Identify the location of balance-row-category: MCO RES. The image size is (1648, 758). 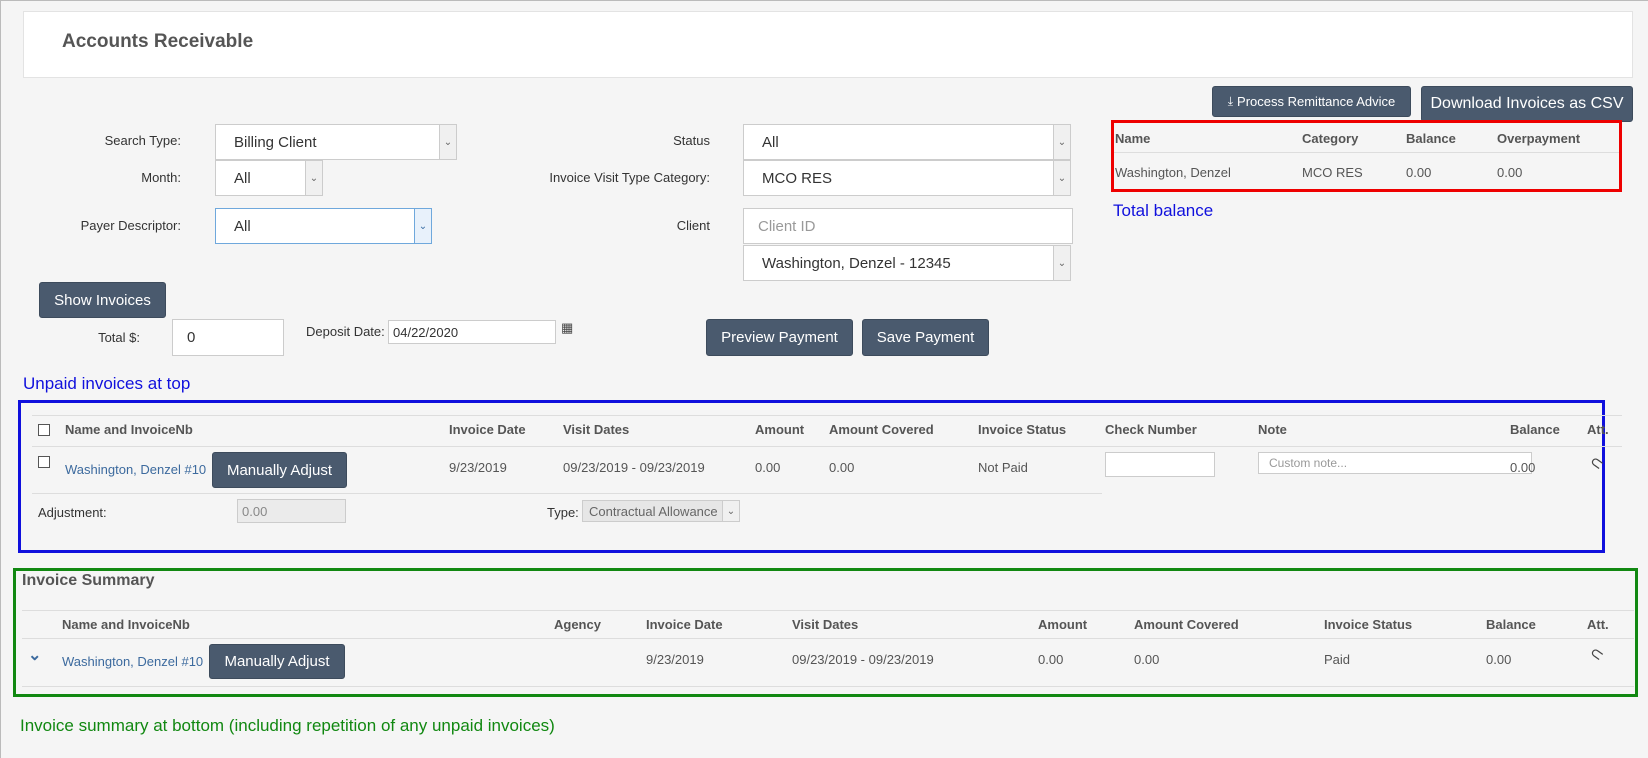
(1332, 172).